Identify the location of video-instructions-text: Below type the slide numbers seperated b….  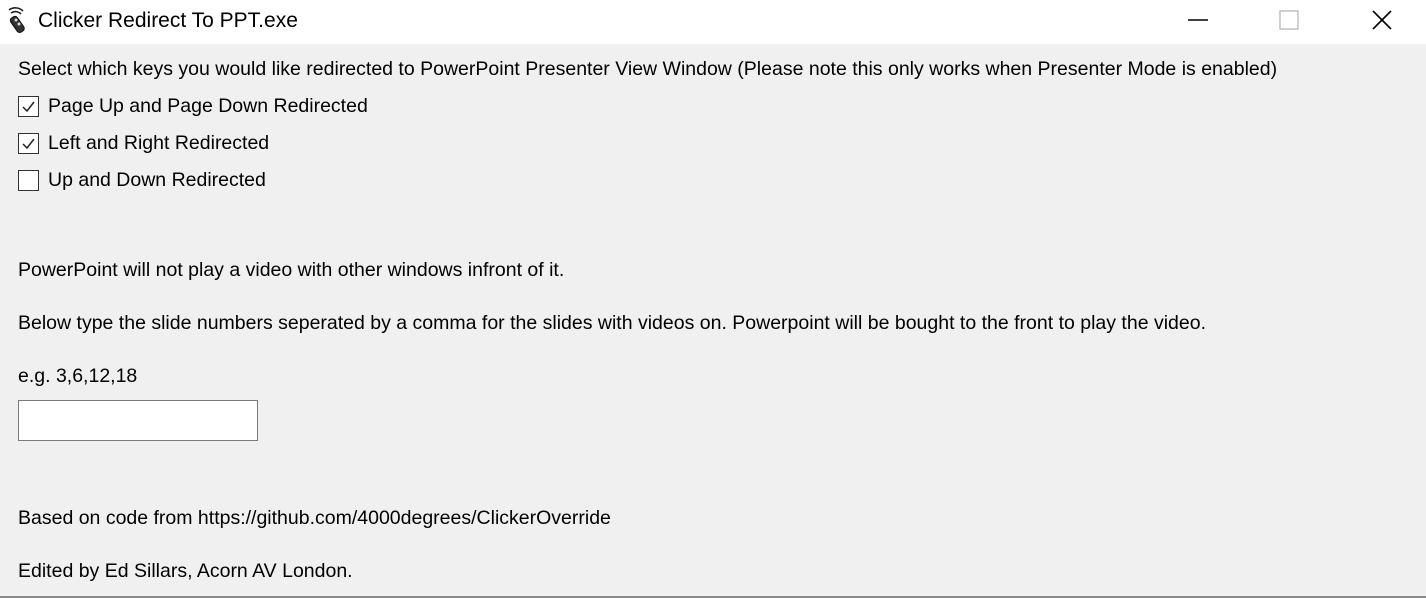
(612, 323).